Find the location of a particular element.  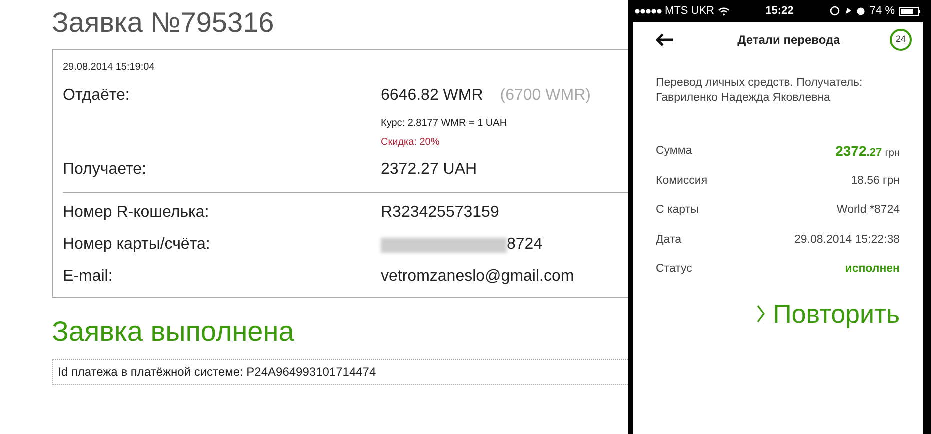

status-value: исполнен is located at coordinates (872, 270).